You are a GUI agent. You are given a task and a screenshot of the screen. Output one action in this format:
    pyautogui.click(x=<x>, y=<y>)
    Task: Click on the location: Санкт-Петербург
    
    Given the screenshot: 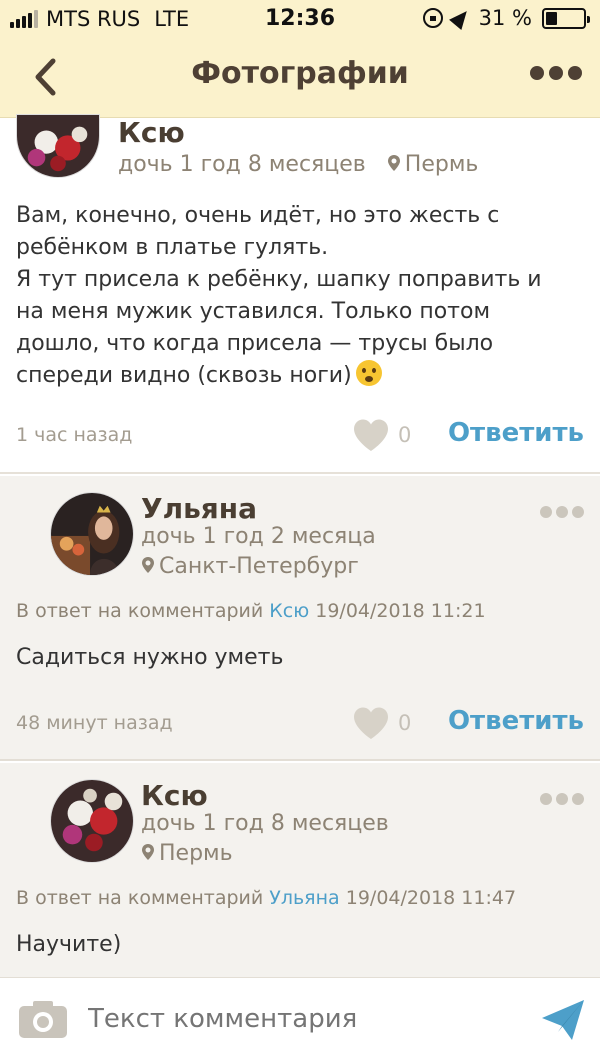 What is the action you would take?
    pyautogui.click(x=250, y=566)
    